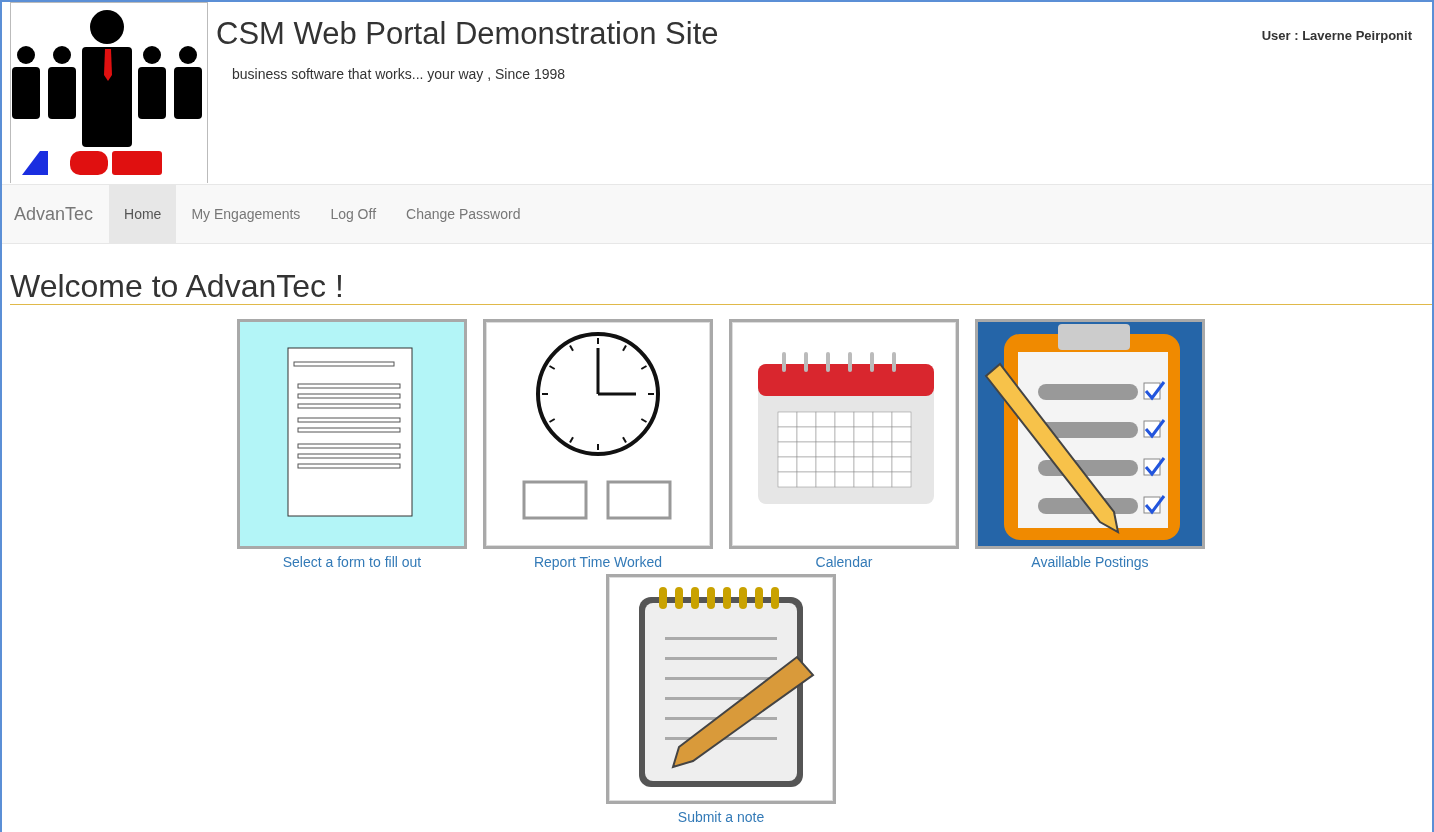 Image resolution: width=1434 pixels, height=832 pixels. I want to click on navbar-brand: AdvanTec, so click(60, 214).